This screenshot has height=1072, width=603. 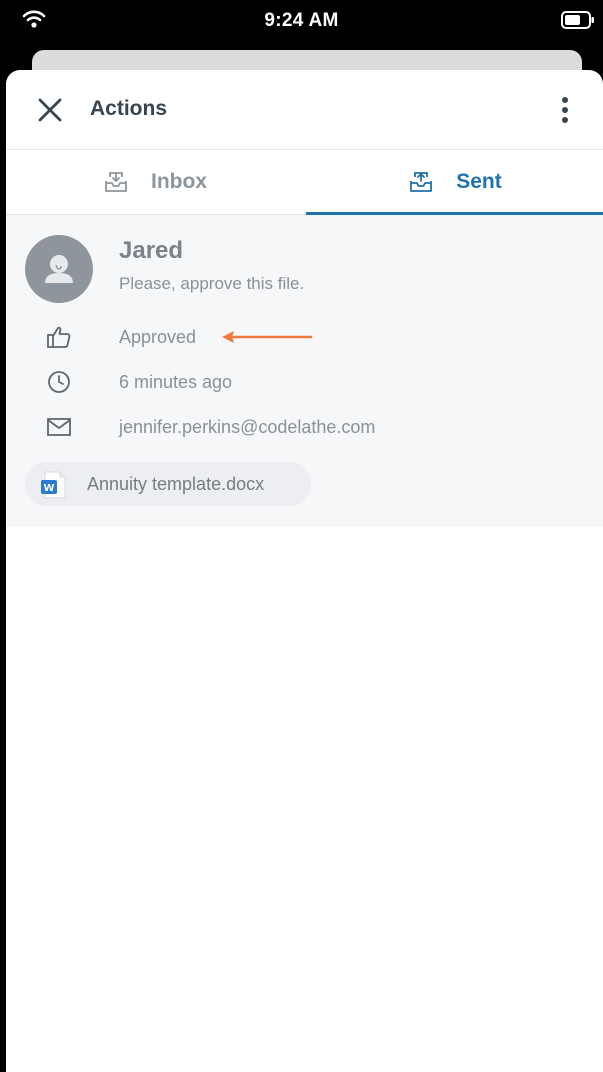 What do you see at coordinates (176, 382) in the screenshot?
I see `time-ago-text: 6 minutes ago` at bounding box center [176, 382].